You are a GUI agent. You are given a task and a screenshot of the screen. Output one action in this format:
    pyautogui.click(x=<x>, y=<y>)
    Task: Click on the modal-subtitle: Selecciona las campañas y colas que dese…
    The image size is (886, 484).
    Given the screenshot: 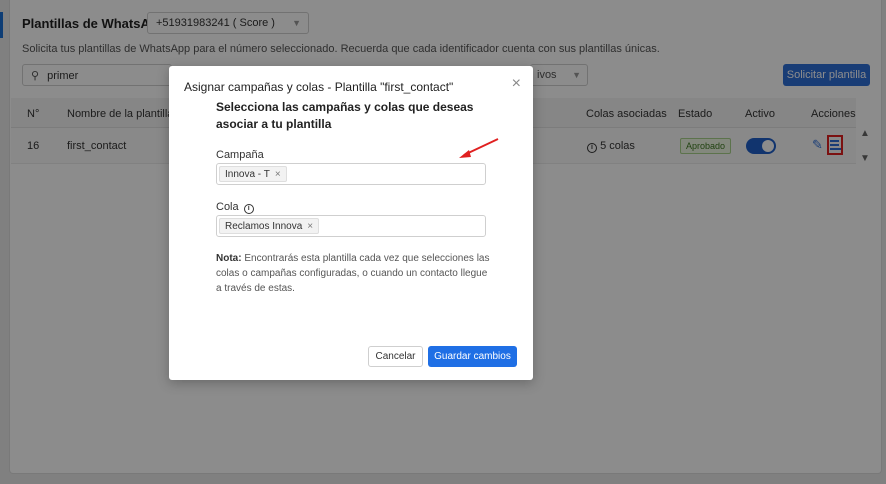 What is the action you would take?
    pyautogui.click(x=345, y=115)
    